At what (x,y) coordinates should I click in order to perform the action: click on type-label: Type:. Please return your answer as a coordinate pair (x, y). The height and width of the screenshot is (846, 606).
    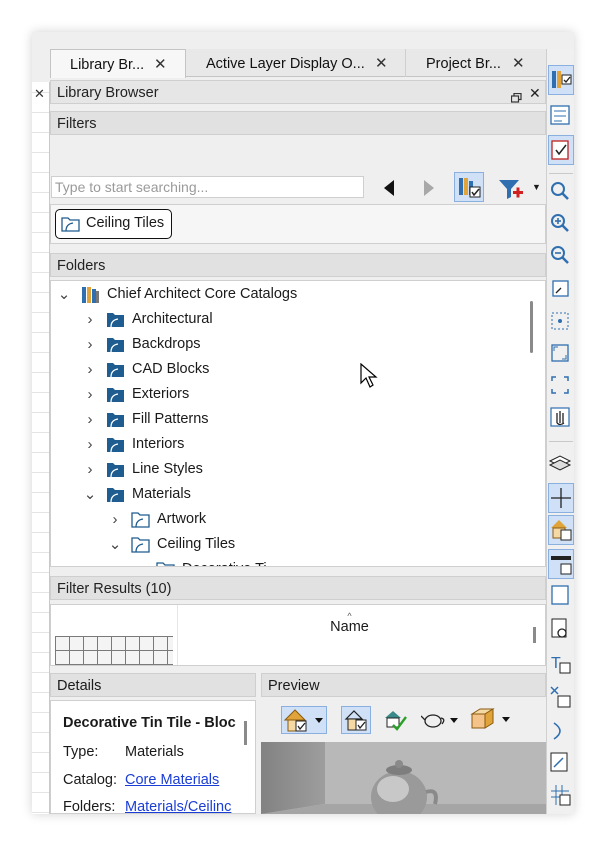
    Looking at the image, I should click on (81, 752).